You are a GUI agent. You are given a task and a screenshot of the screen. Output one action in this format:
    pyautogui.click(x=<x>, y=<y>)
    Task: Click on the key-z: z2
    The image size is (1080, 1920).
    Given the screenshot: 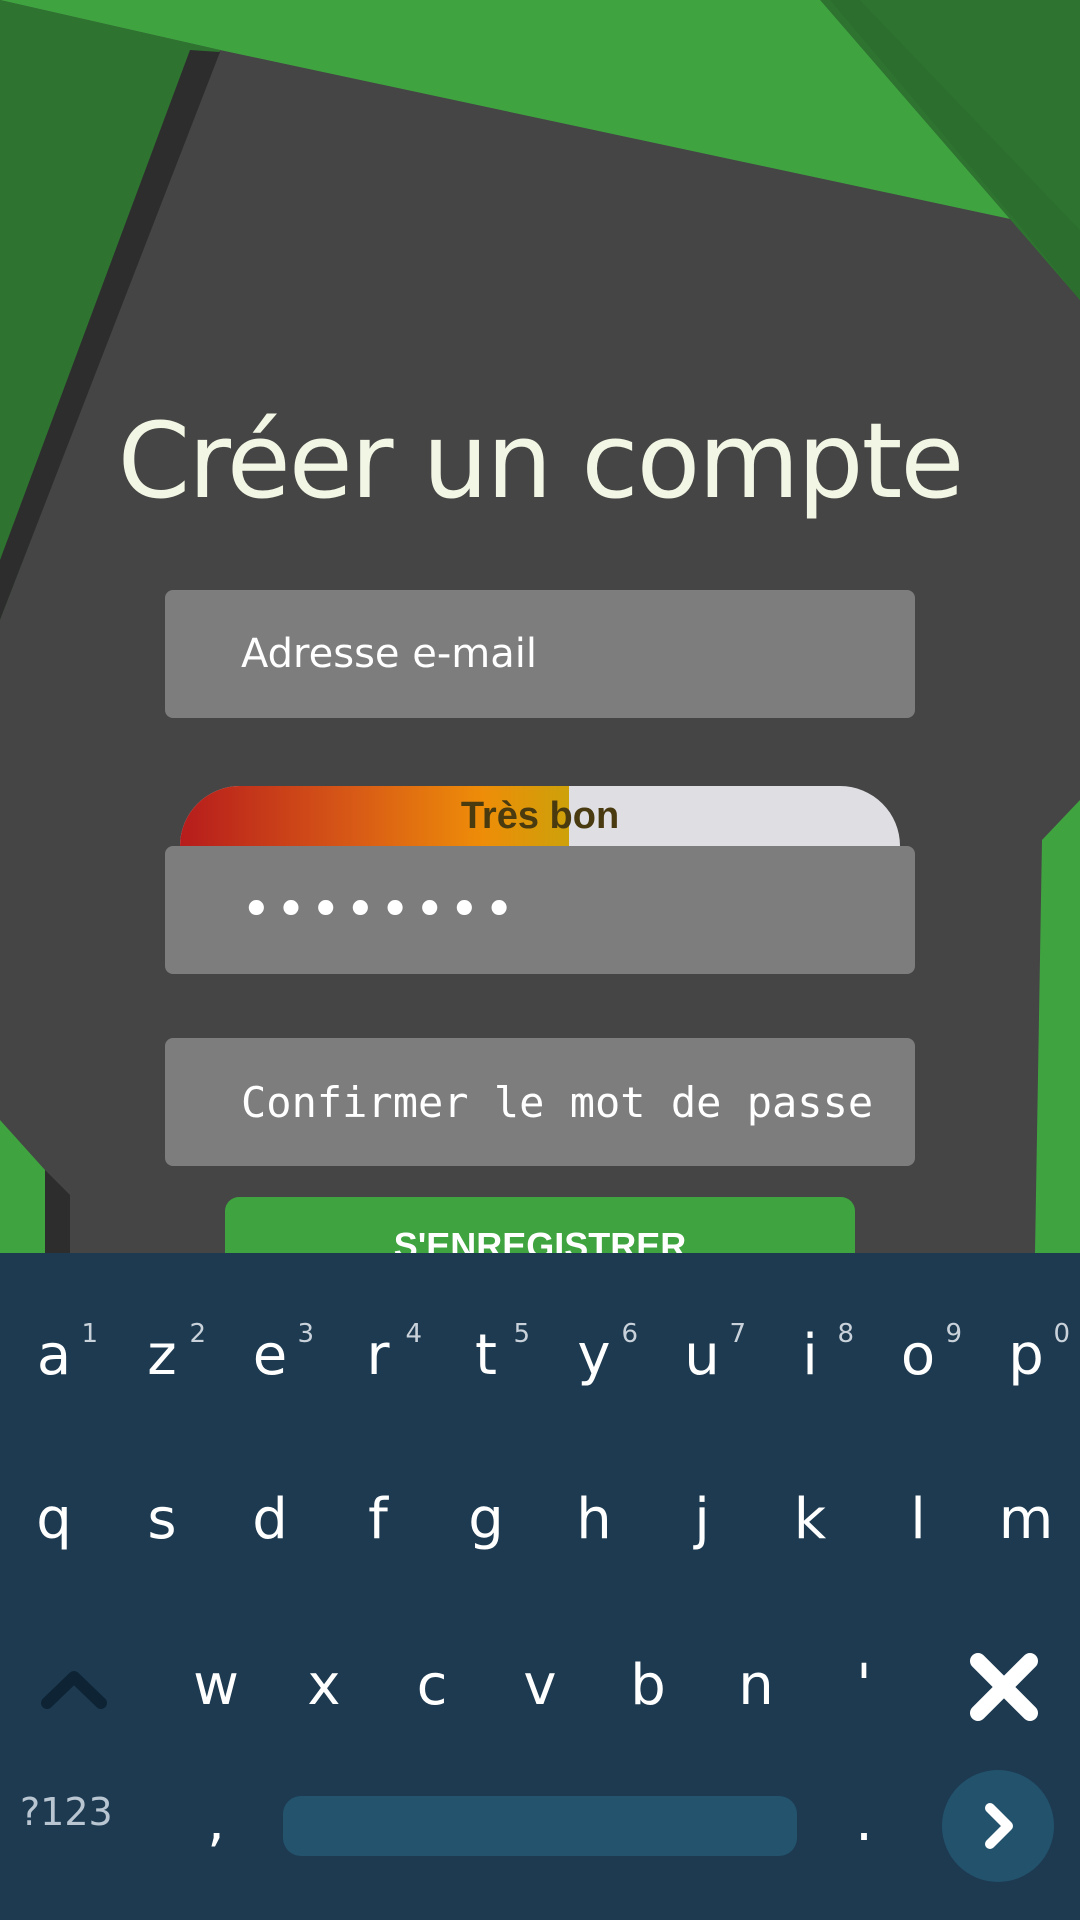 What is the action you would take?
    pyautogui.click(x=162, y=1356)
    